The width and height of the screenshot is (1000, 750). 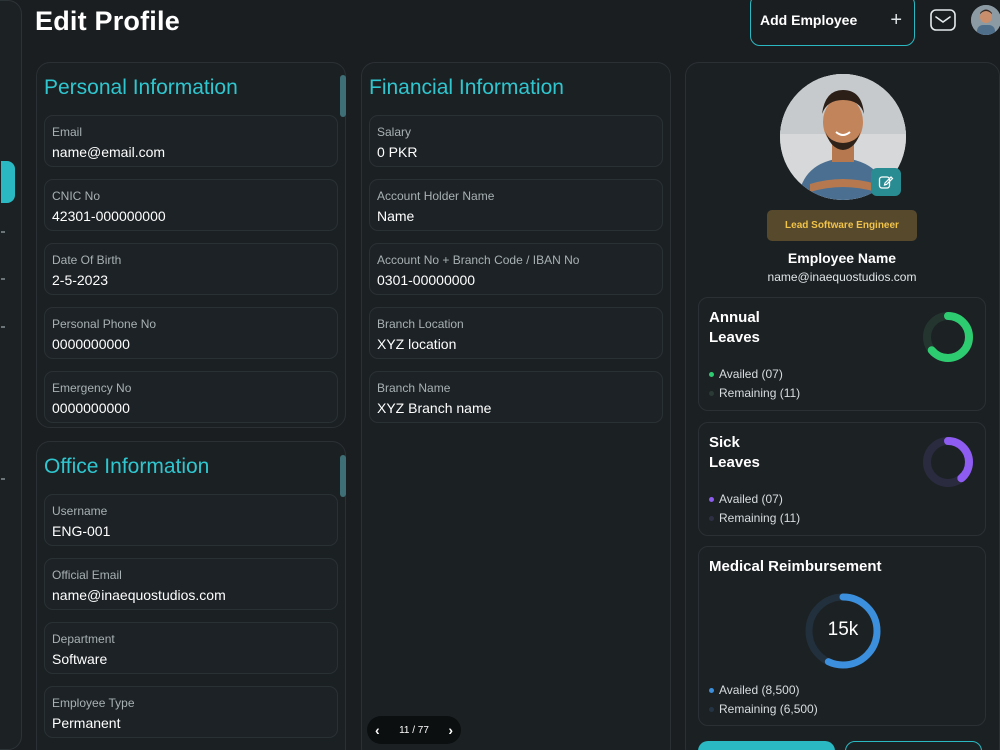 I want to click on sick-availed-text: Availed (07), so click(x=751, y=499).